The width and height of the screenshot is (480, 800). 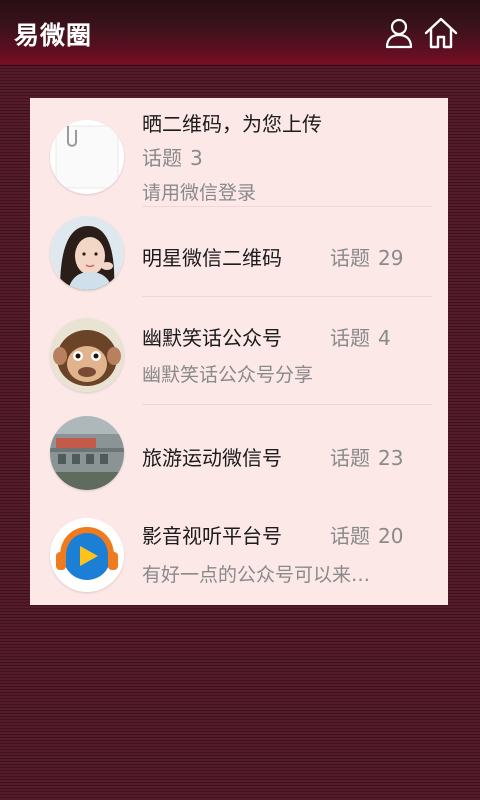 I want to click on list-item: 旅游运动微信号 话题 23, so click(x=239, y=452).